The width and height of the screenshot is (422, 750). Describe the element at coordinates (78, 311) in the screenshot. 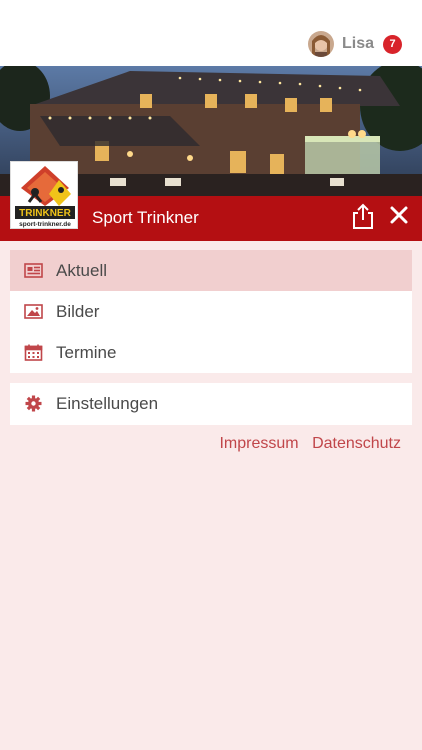

I see `menu-item-label: Bilder` at that location.